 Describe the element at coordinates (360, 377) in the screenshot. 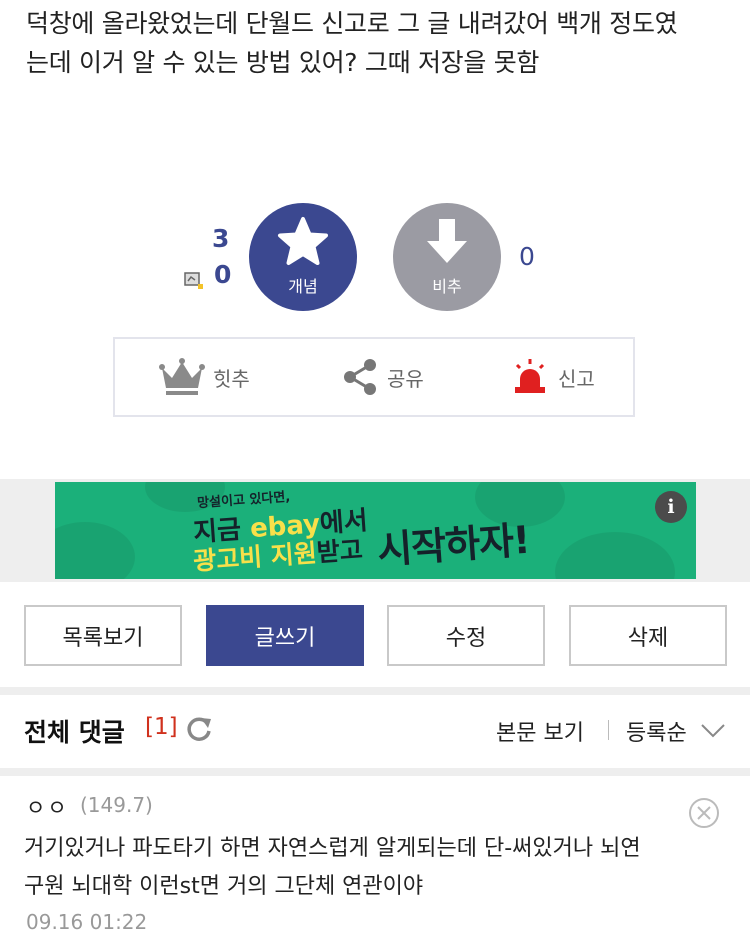

I see `share-icon` at that location.